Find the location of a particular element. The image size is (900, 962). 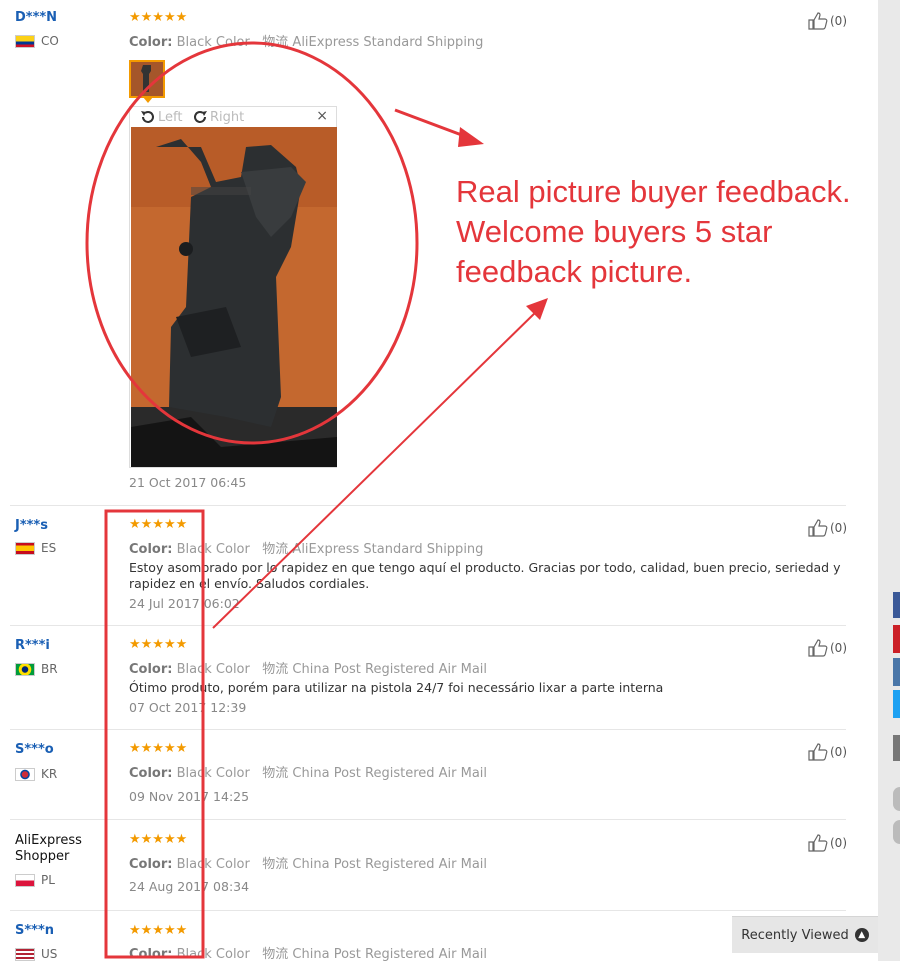

reviewer-country: ES is located at coordinates (35, 548).